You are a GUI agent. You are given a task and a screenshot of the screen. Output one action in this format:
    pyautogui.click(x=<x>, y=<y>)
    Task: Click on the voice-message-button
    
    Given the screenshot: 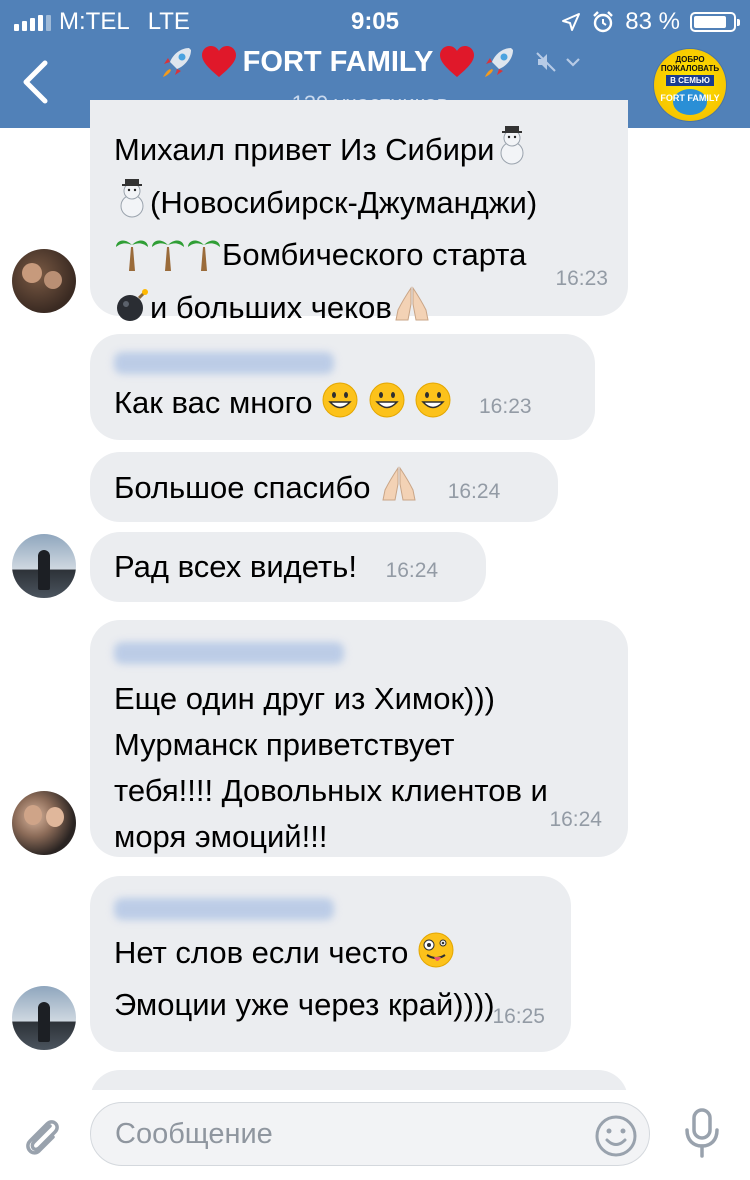 What is the action you would take?
    pyautogui.click(x=702, y=1136)
    